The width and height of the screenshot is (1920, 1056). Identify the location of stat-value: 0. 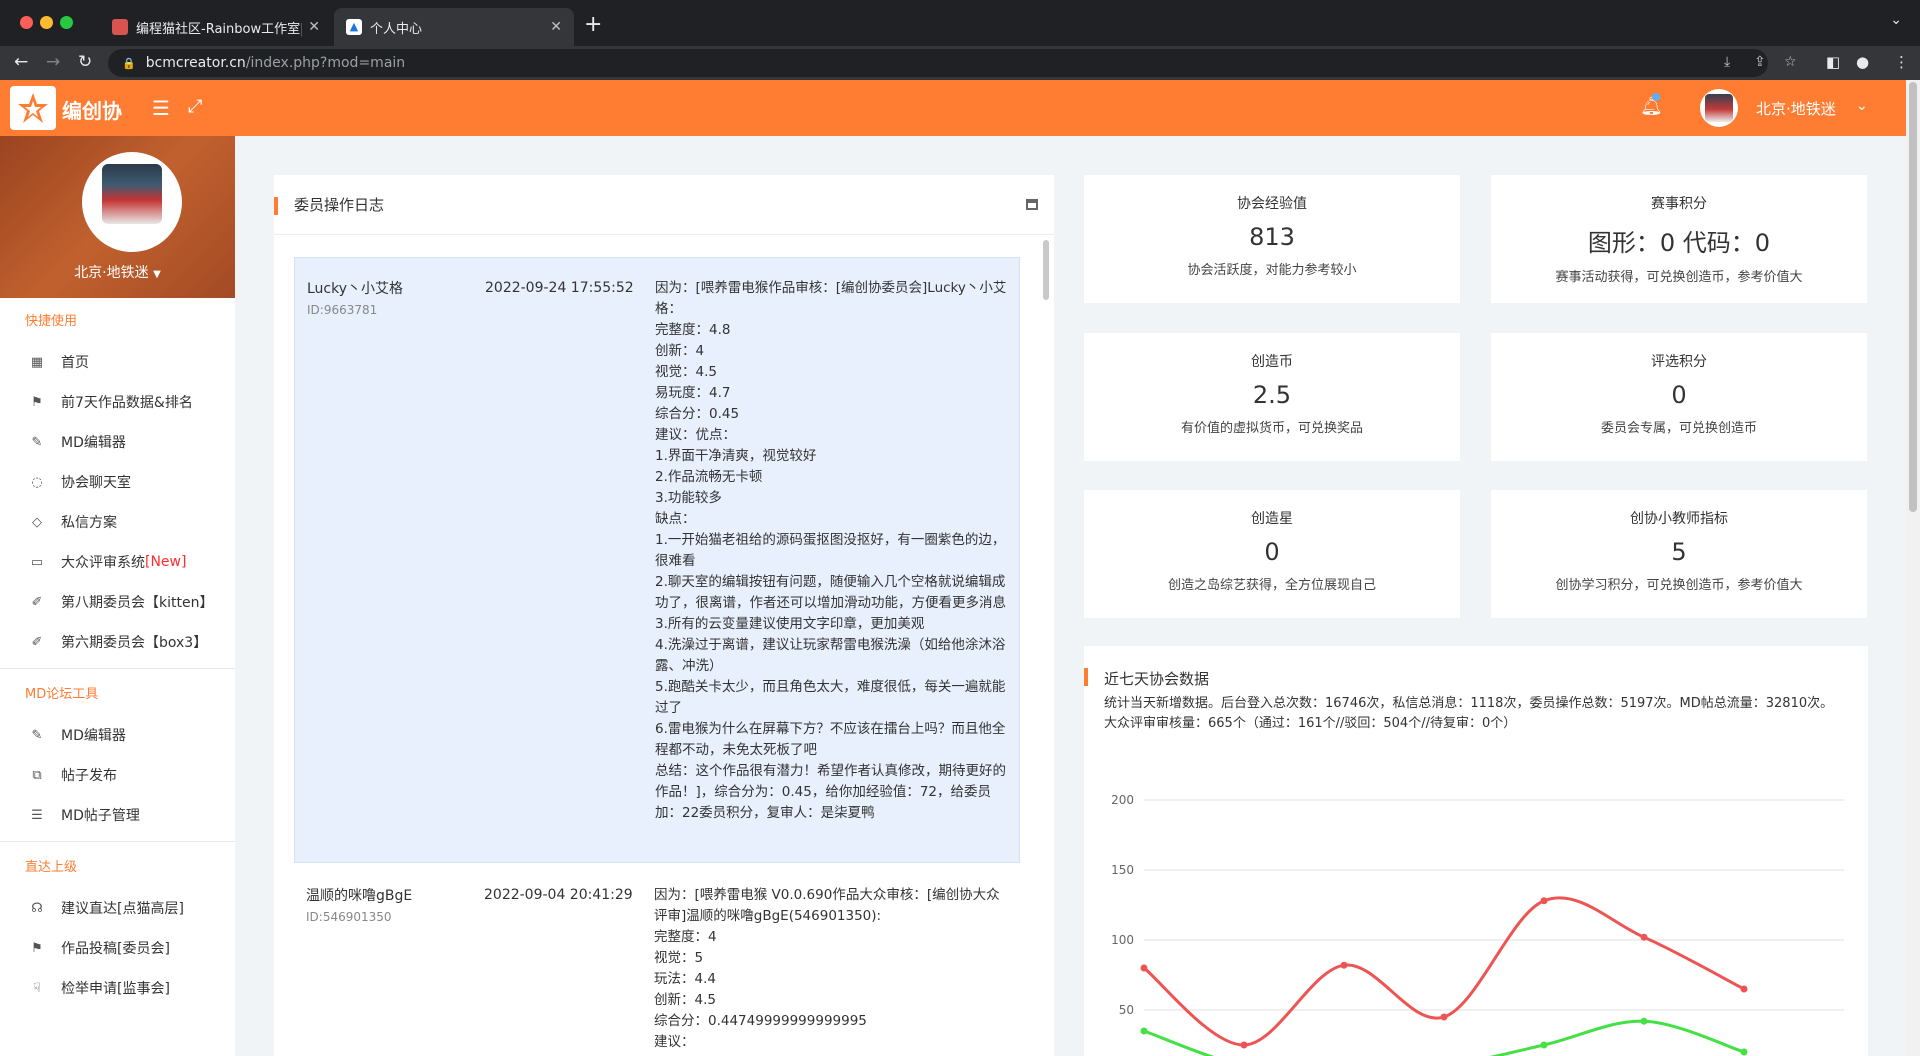
(1679, 395).